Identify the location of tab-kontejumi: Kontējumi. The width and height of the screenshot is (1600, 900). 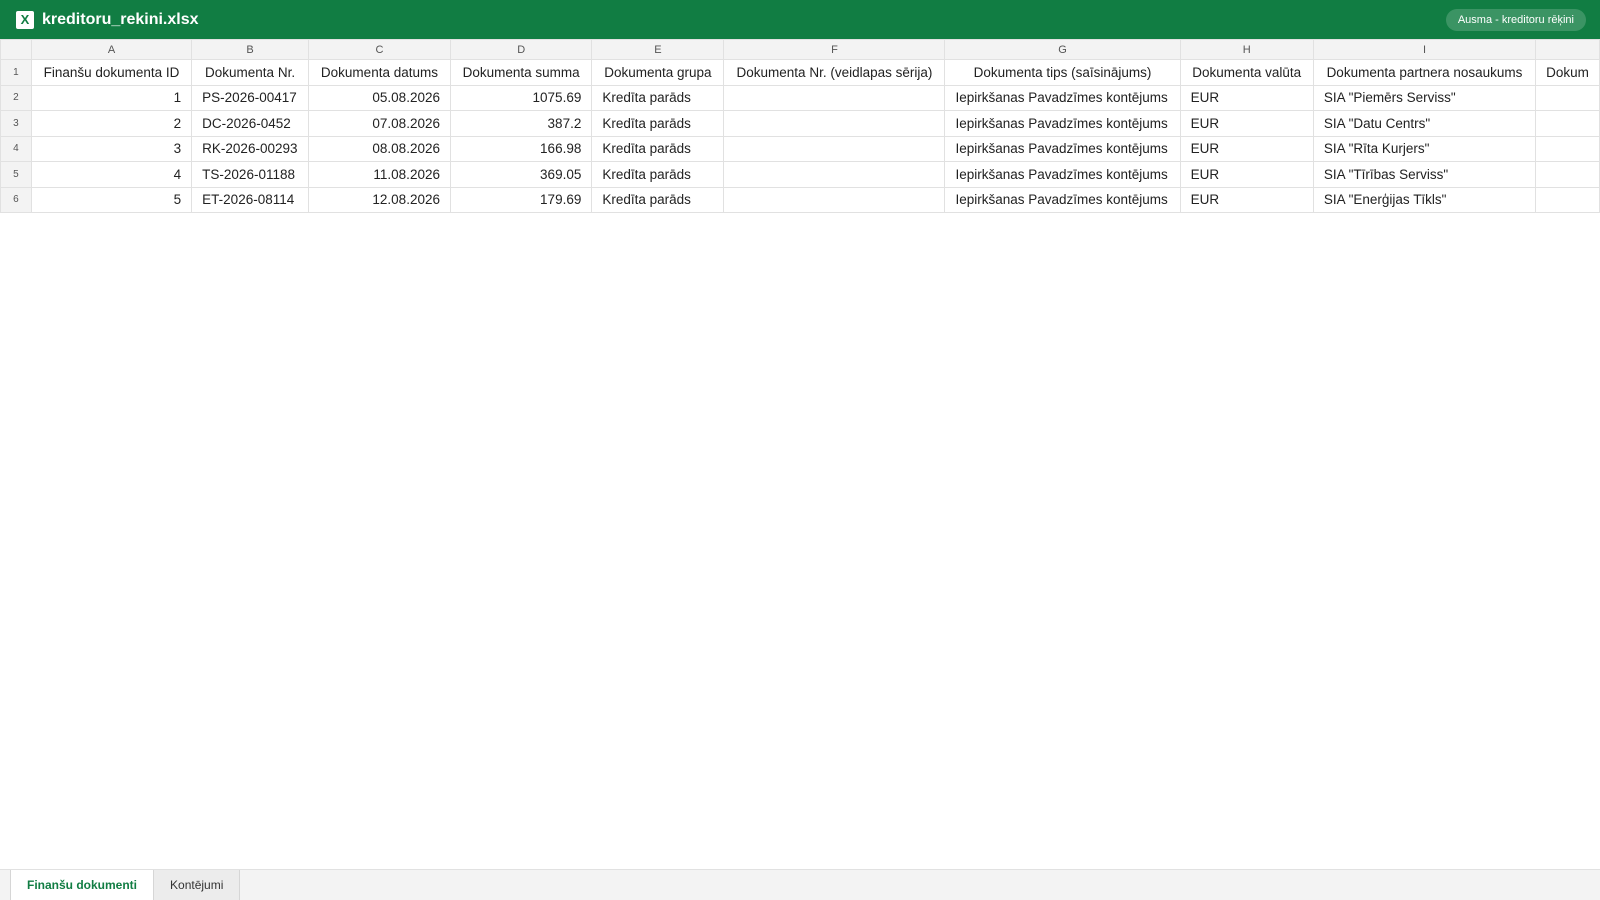
(197, 885).